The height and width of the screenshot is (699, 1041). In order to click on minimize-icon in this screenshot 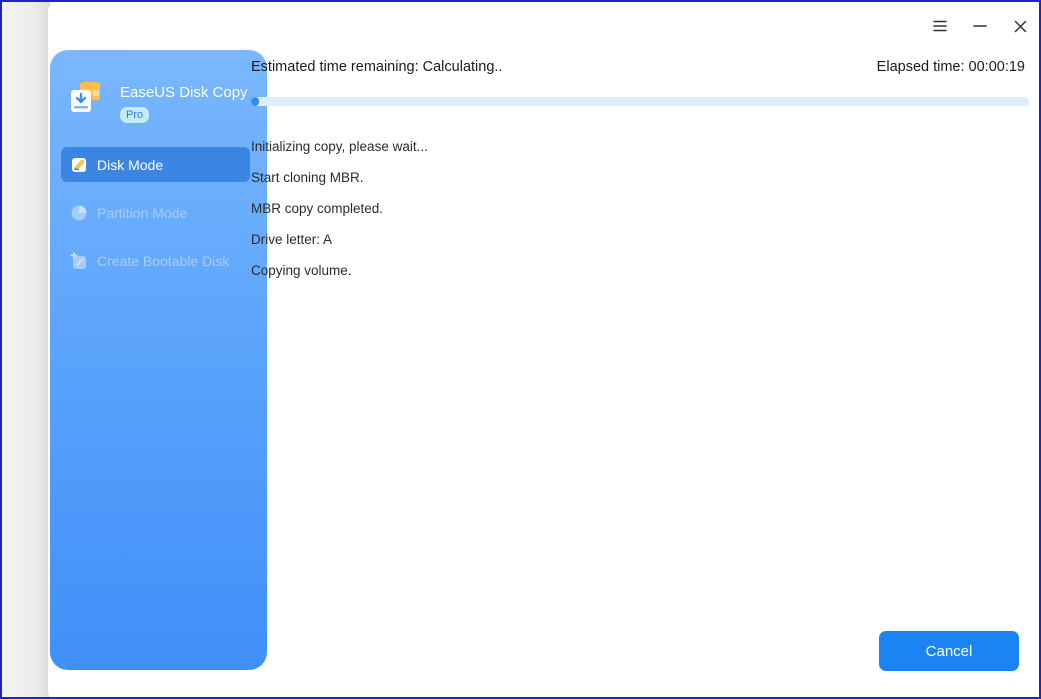, I will do `click(980, 26)`.